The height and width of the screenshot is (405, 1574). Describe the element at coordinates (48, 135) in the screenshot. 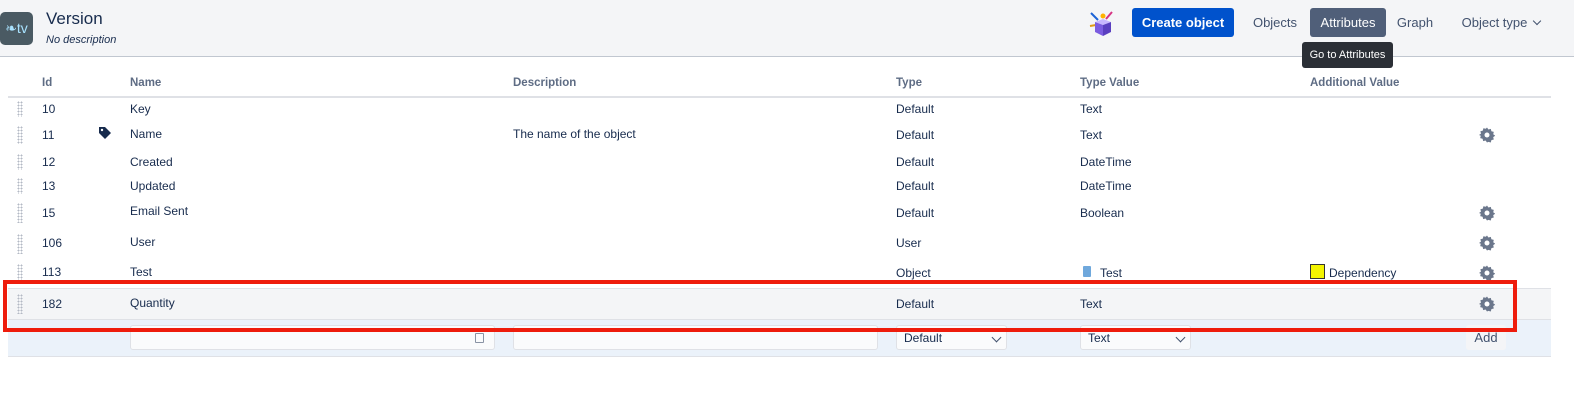

I see `cell-id: 11` at that location.